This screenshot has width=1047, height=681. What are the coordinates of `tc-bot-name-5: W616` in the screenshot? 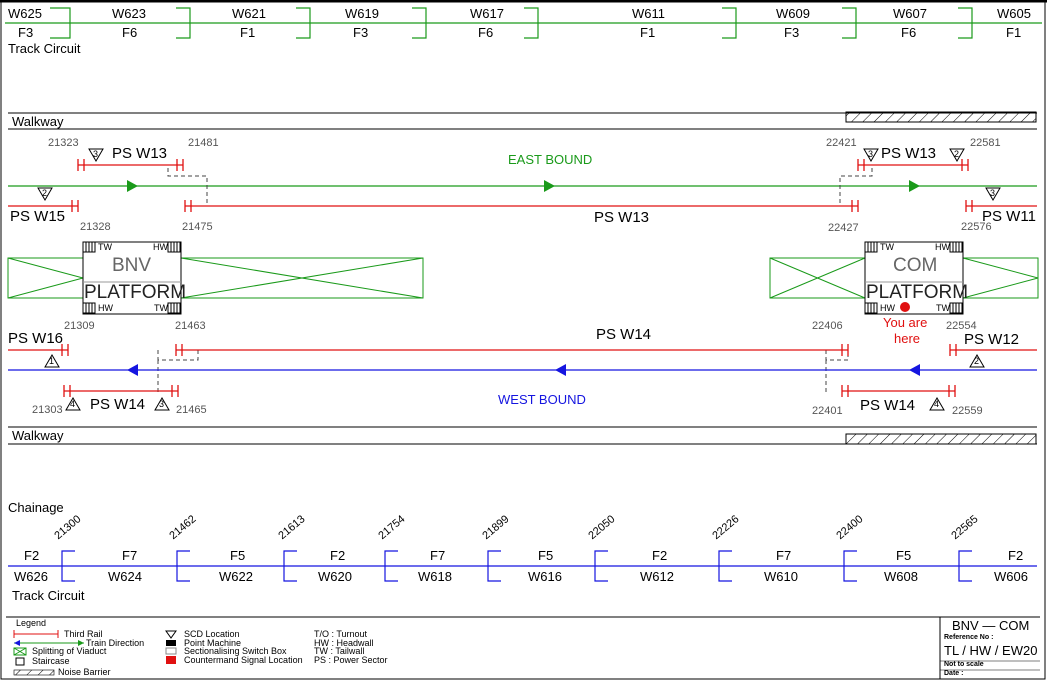 It's located at (545, 576).